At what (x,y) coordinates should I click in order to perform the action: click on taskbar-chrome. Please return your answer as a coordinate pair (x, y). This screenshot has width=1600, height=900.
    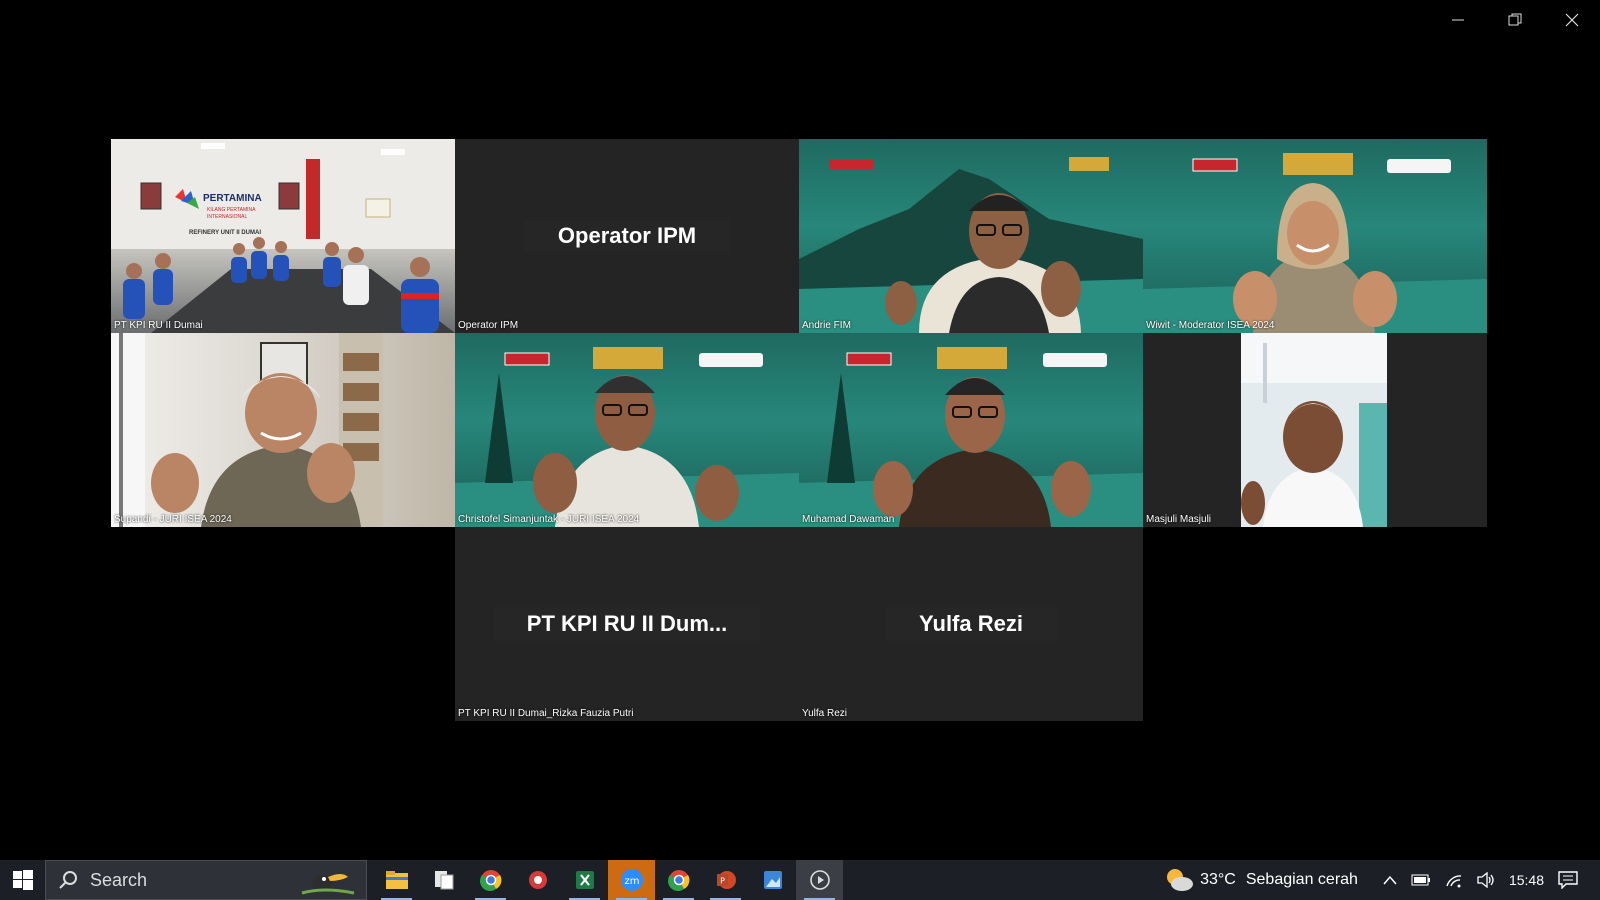
    Looking at the image, I should click on (490, 880).